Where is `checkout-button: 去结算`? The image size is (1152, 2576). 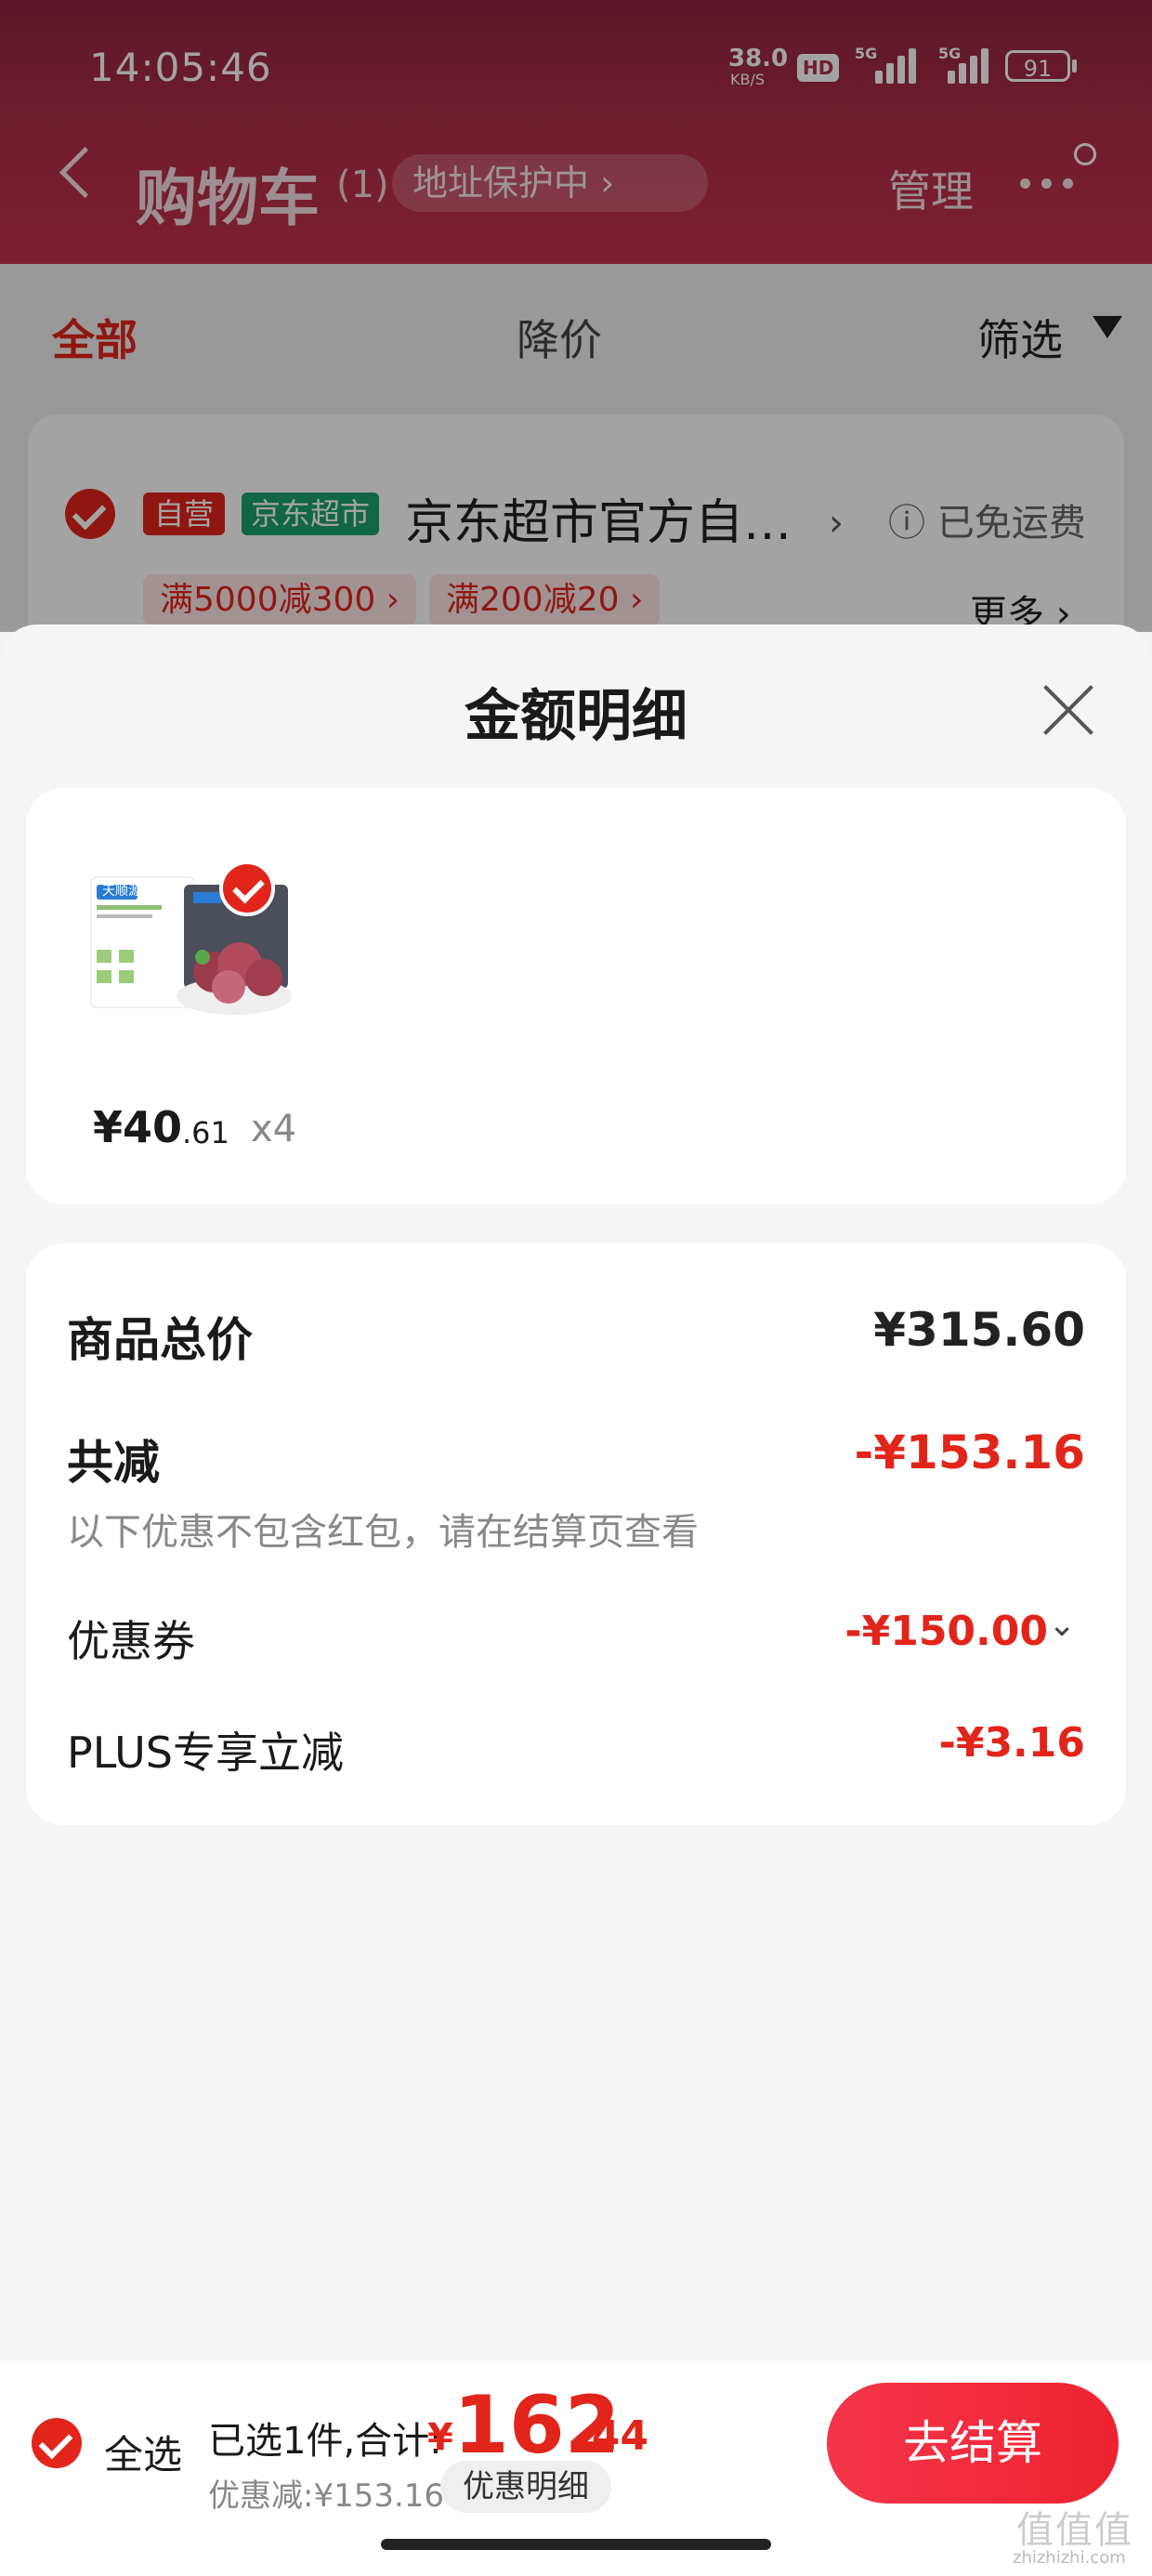
checkout-button: 去结算 is located at coordinates (973, 2443).